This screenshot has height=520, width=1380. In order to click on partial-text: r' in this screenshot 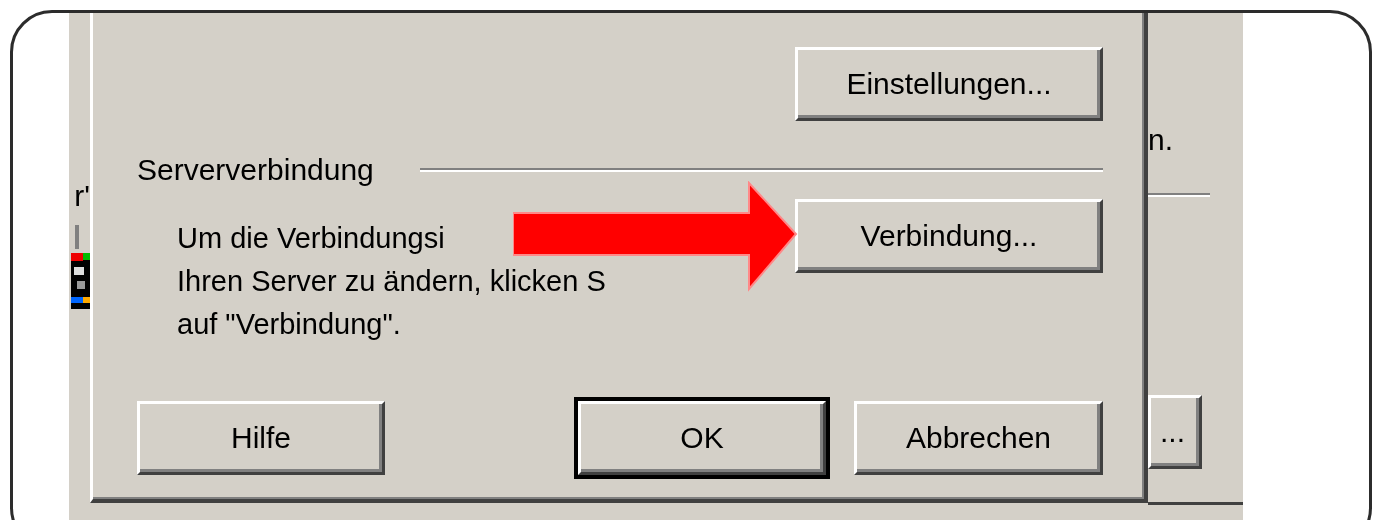, I will do `click(82, 196)`.